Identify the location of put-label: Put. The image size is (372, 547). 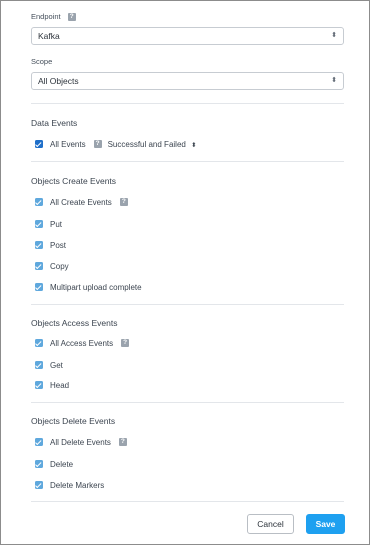
(56, 224).